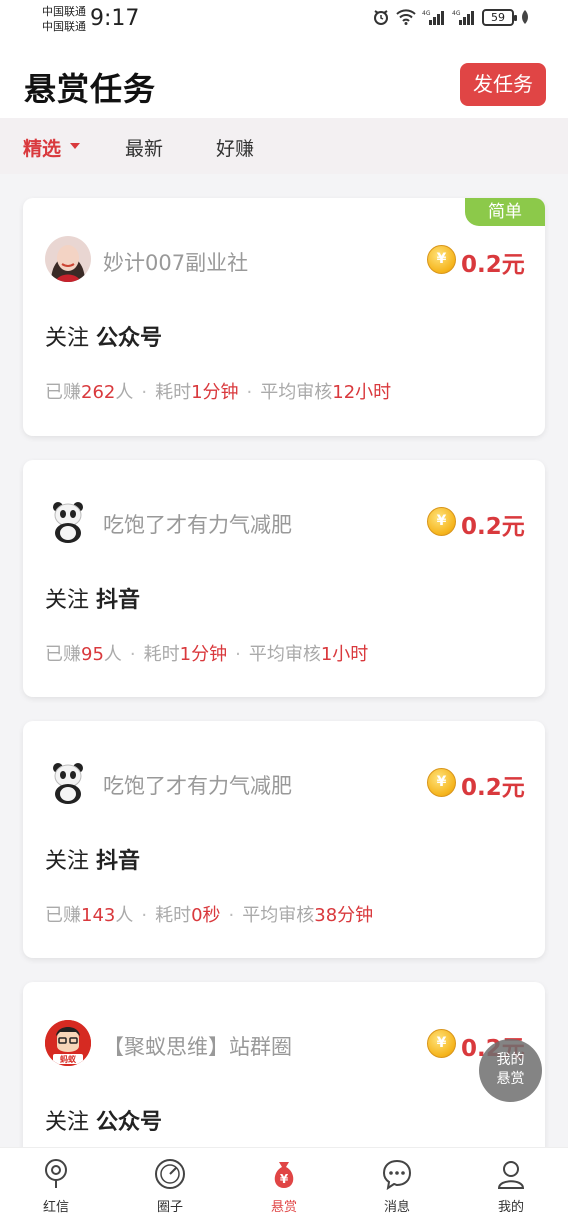 The image size is (568, 1231). I want to click on task-stats: 已赚143人 · 耗时0秒 · 平均审核38分钟, so click(209, 915).